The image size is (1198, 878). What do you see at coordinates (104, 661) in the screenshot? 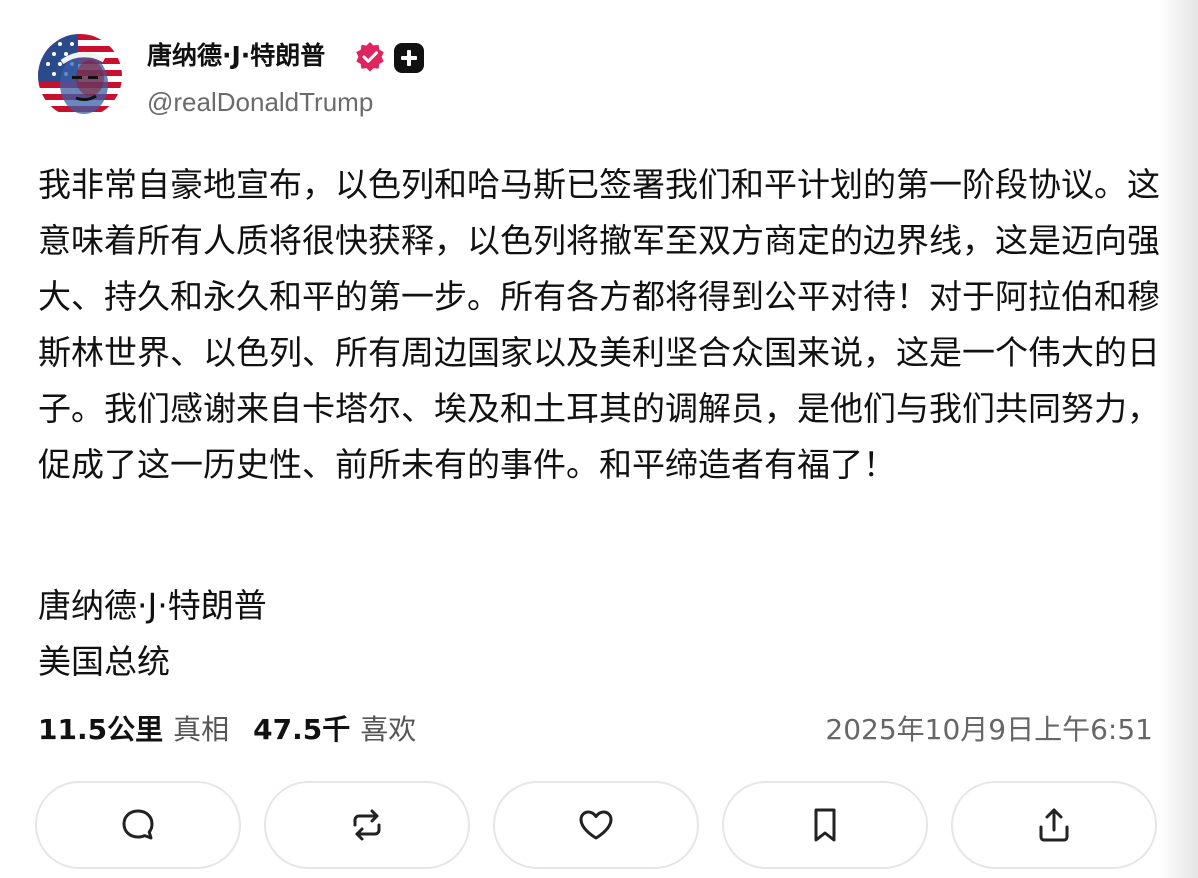
I see `signature-title: 美国总统` at bounding box center [104, 661].